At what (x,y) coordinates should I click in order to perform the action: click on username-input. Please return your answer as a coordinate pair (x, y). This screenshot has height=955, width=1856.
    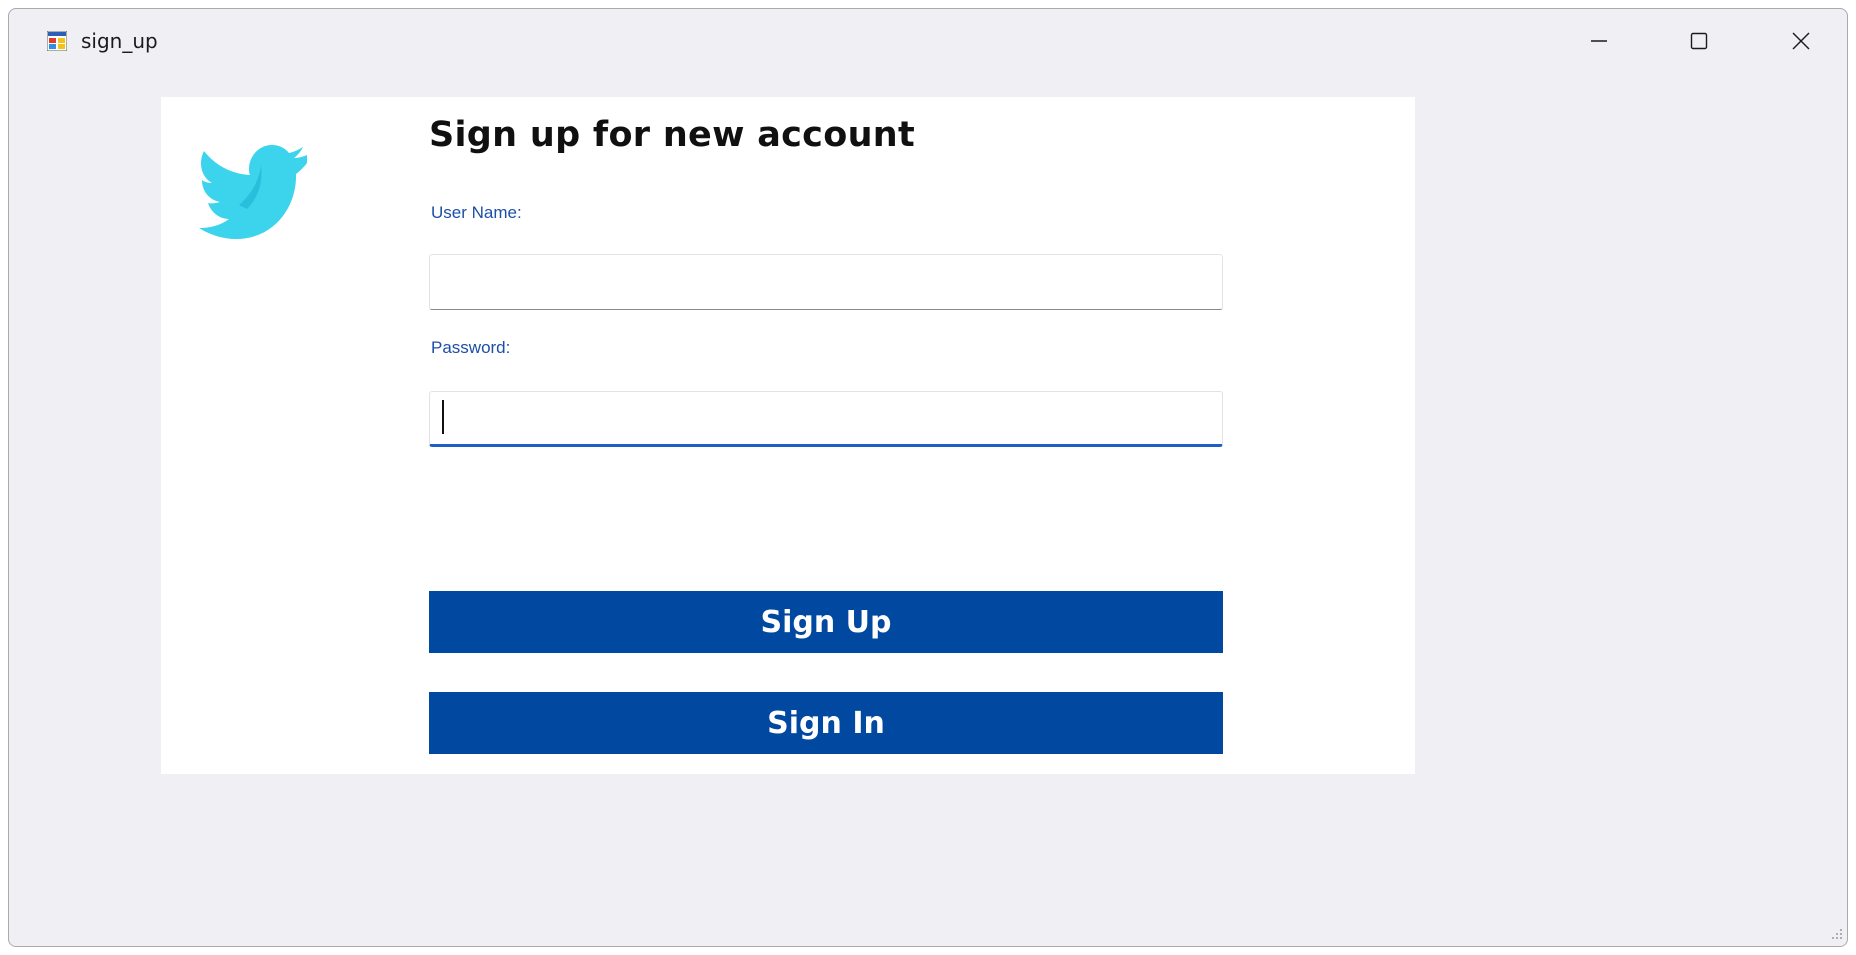
    Looking at the image, I should click on (826, 282).